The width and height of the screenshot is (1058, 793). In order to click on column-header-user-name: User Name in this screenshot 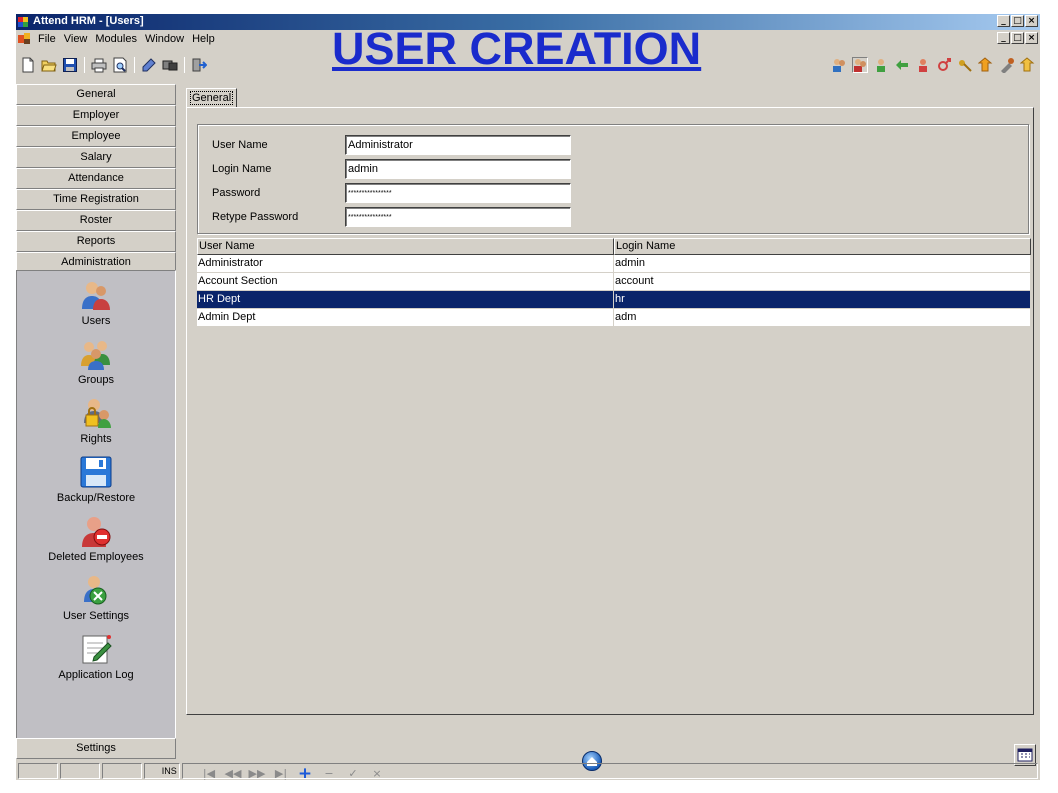, I will do `click(405, 246)`.